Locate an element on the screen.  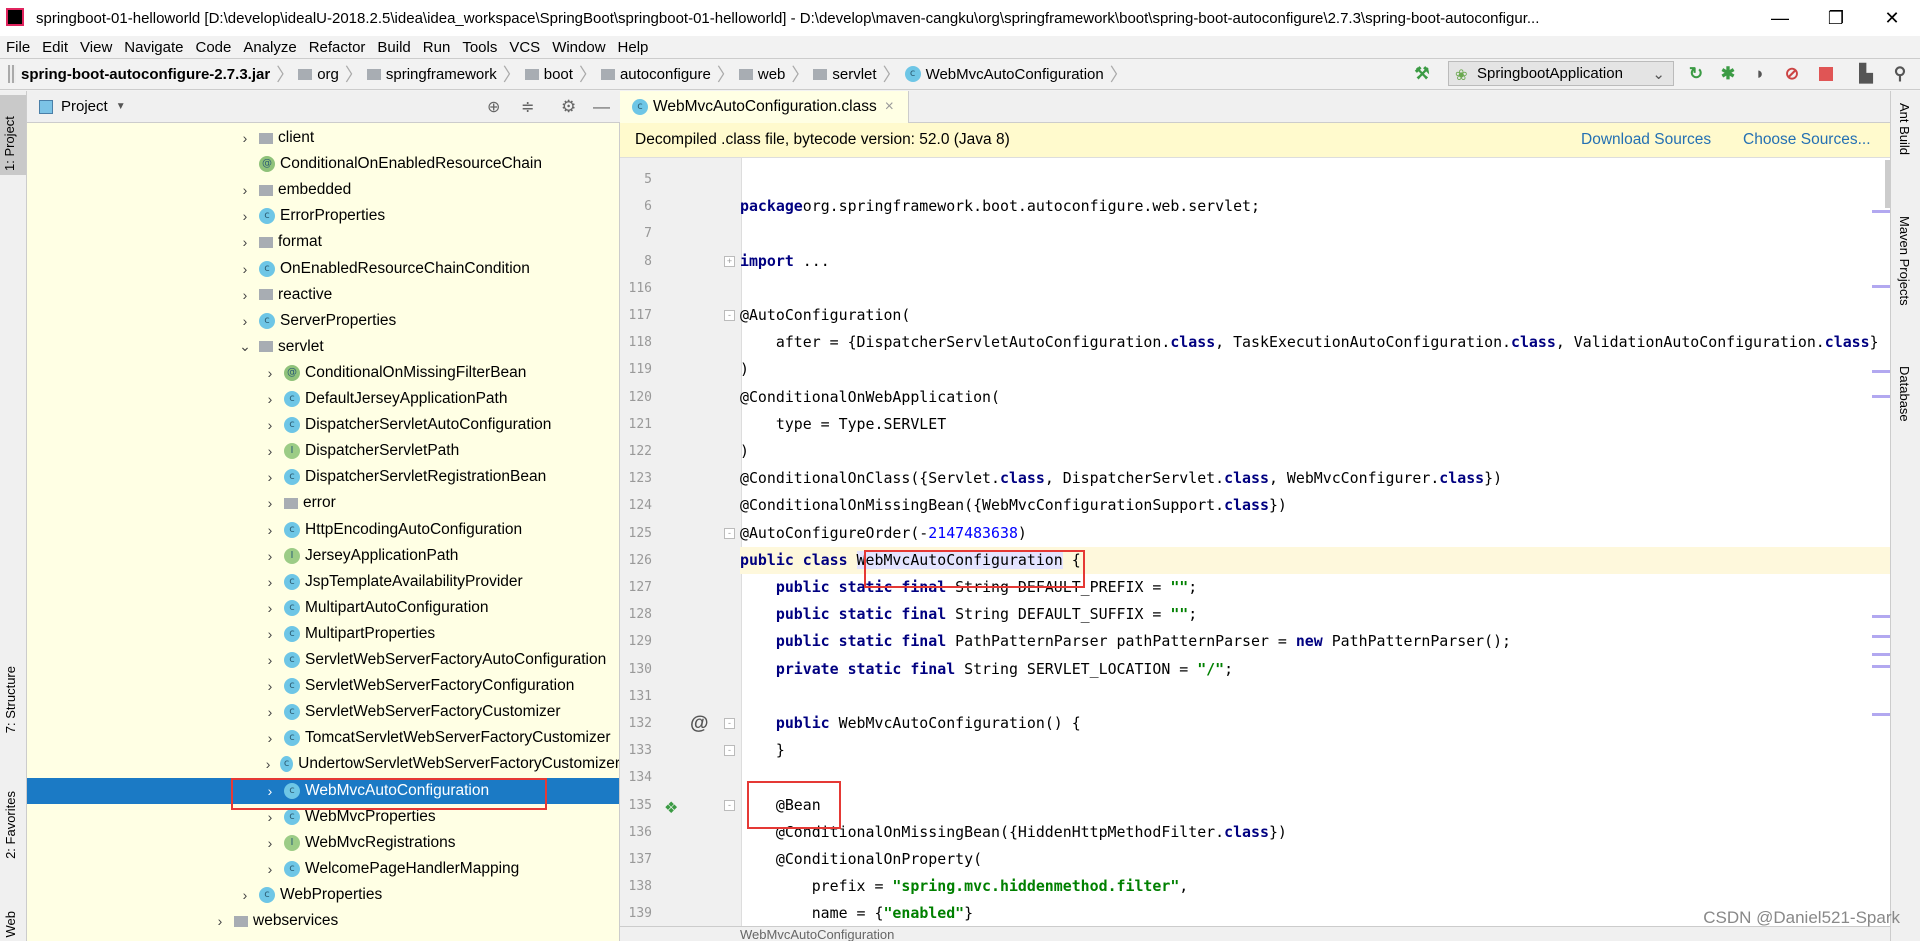
close-tab-icon: × is located at coordinates (889, 107).